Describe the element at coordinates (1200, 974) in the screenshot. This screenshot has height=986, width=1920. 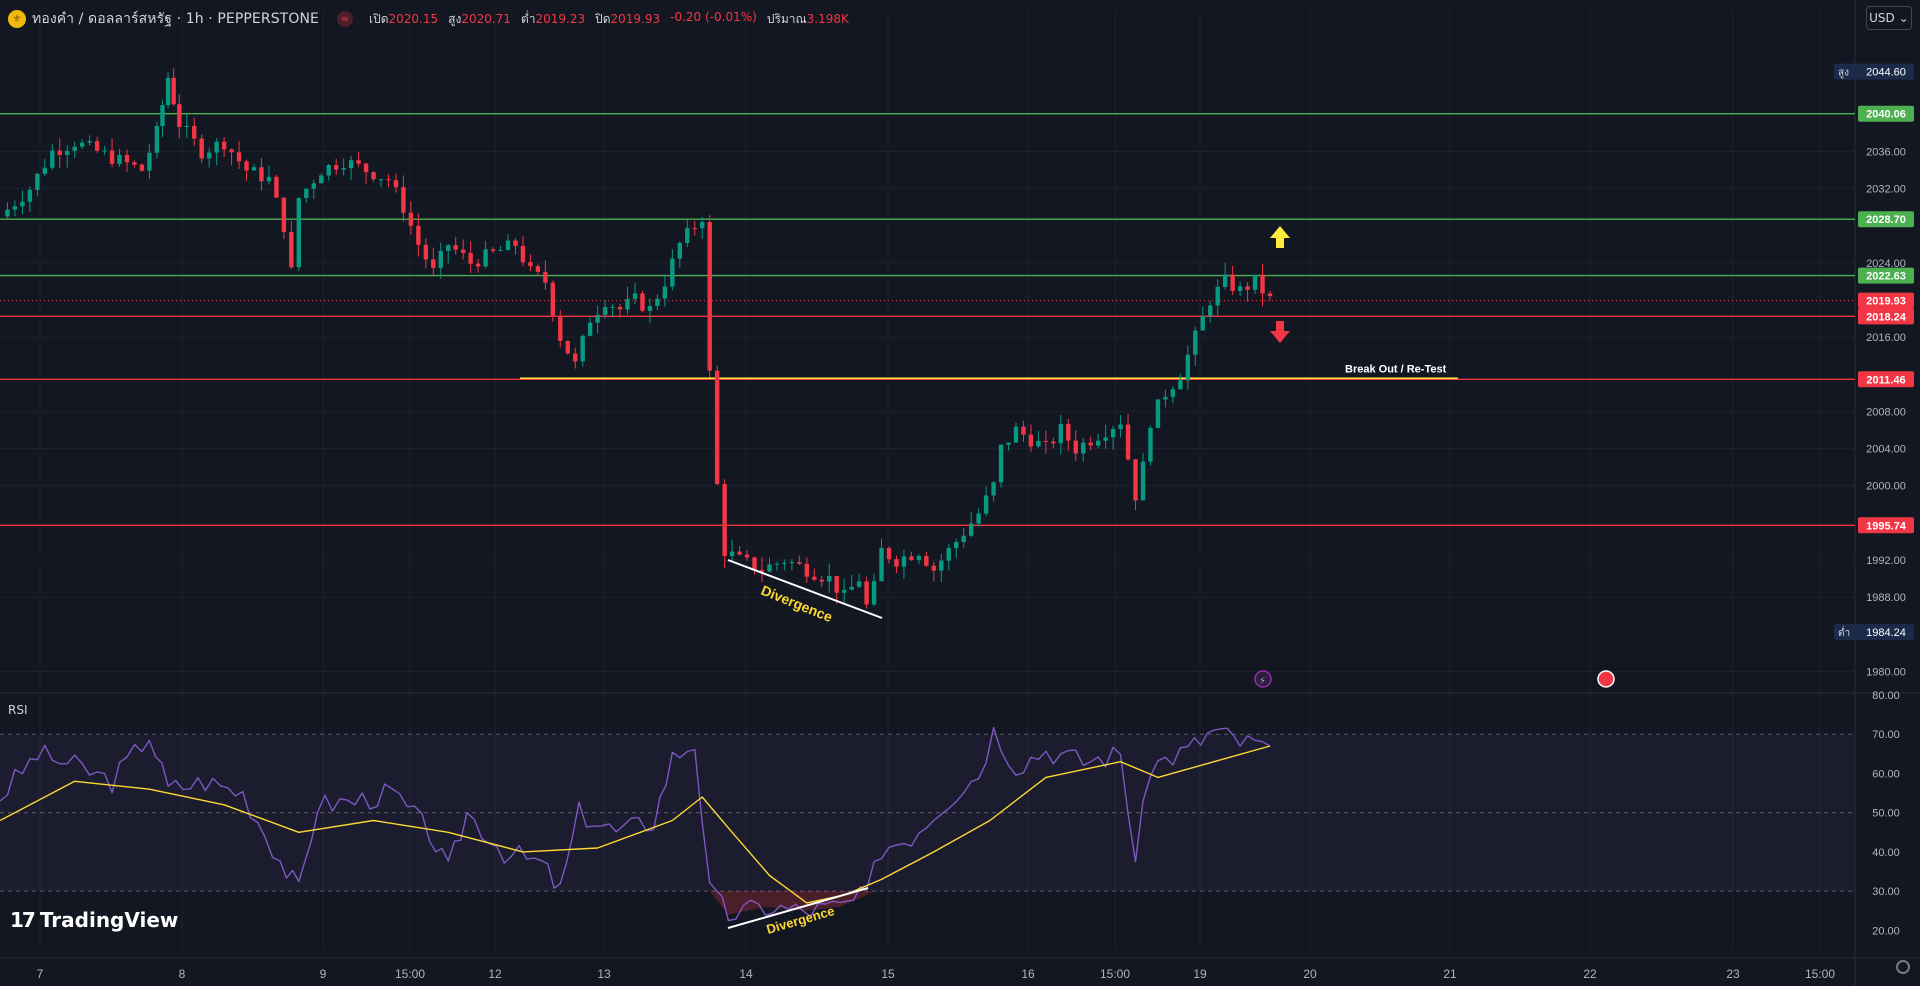
I see `time-axis-tick: 19` at that location.